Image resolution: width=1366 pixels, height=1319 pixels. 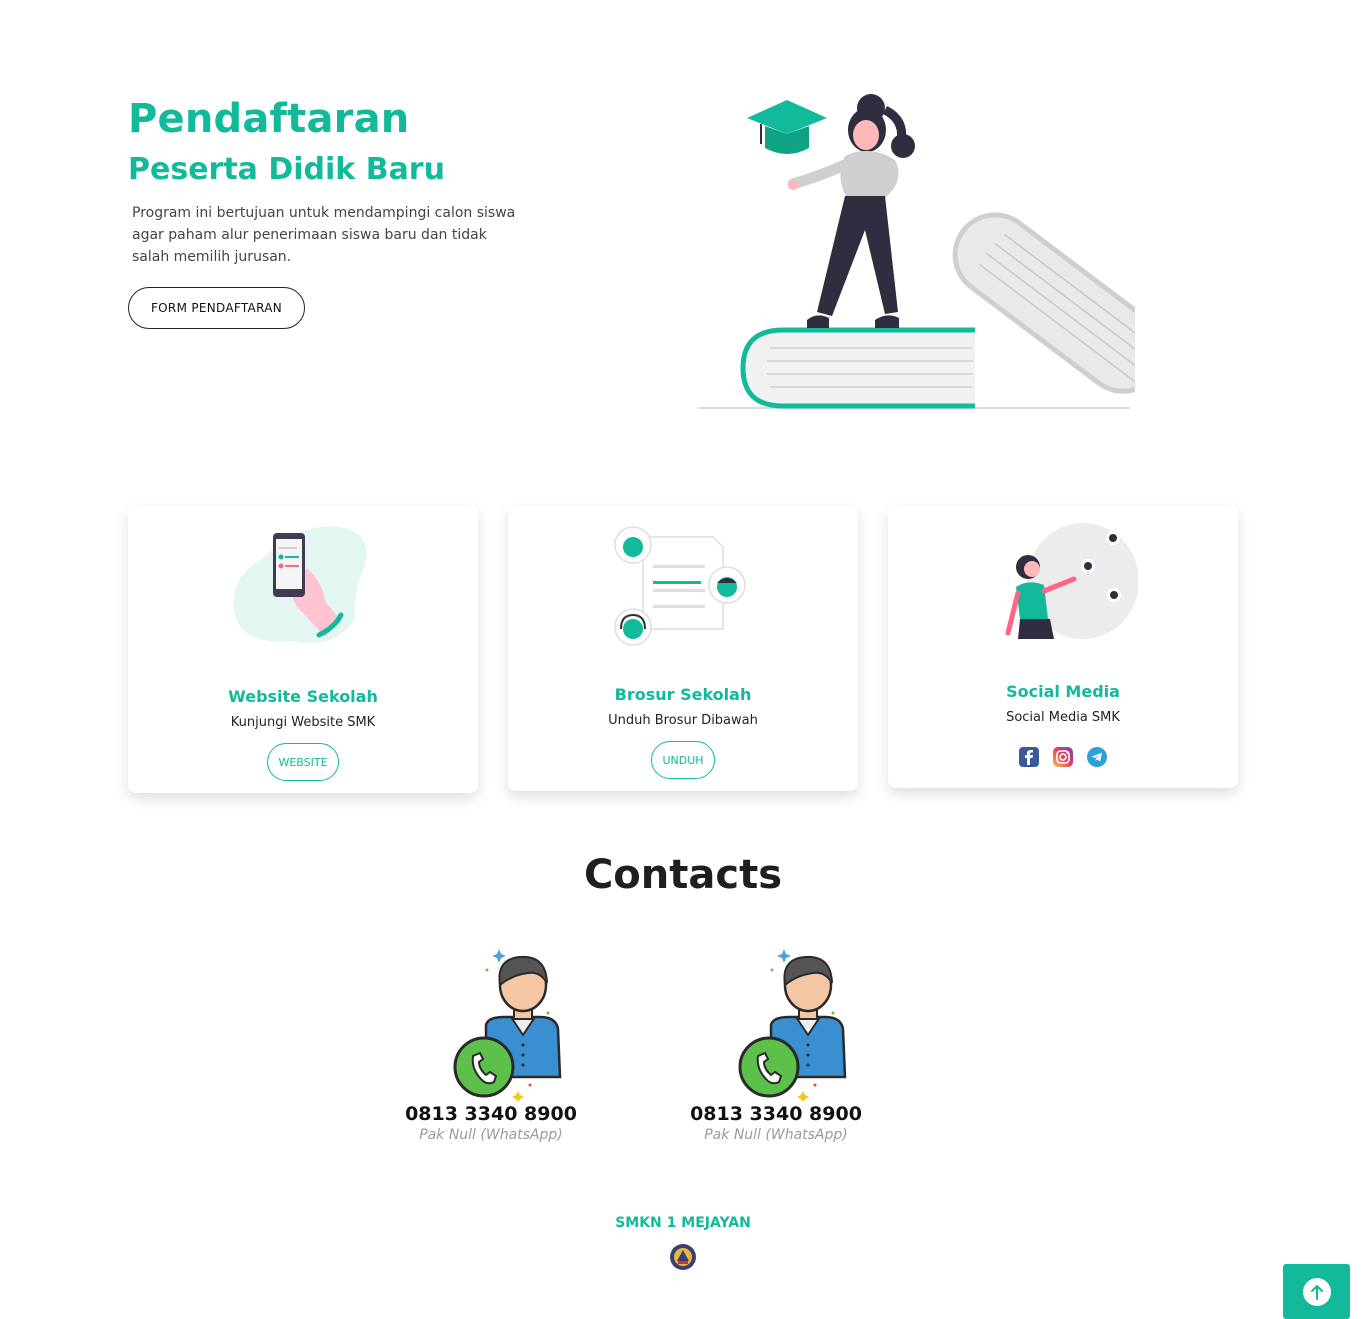 I want to click on footer-school-name: SMKN 1 MEJAYAN, so click(x=683, y=1223).